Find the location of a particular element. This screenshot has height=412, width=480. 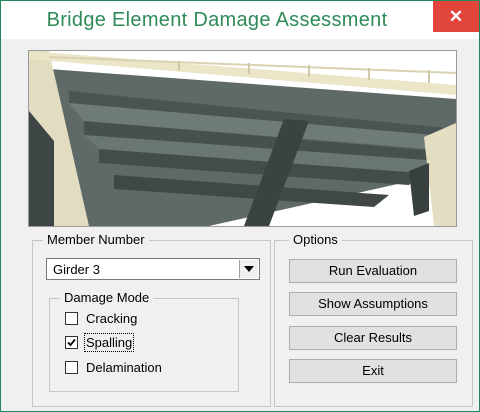

close-button: ✕ is located at coordinates (456, 16).